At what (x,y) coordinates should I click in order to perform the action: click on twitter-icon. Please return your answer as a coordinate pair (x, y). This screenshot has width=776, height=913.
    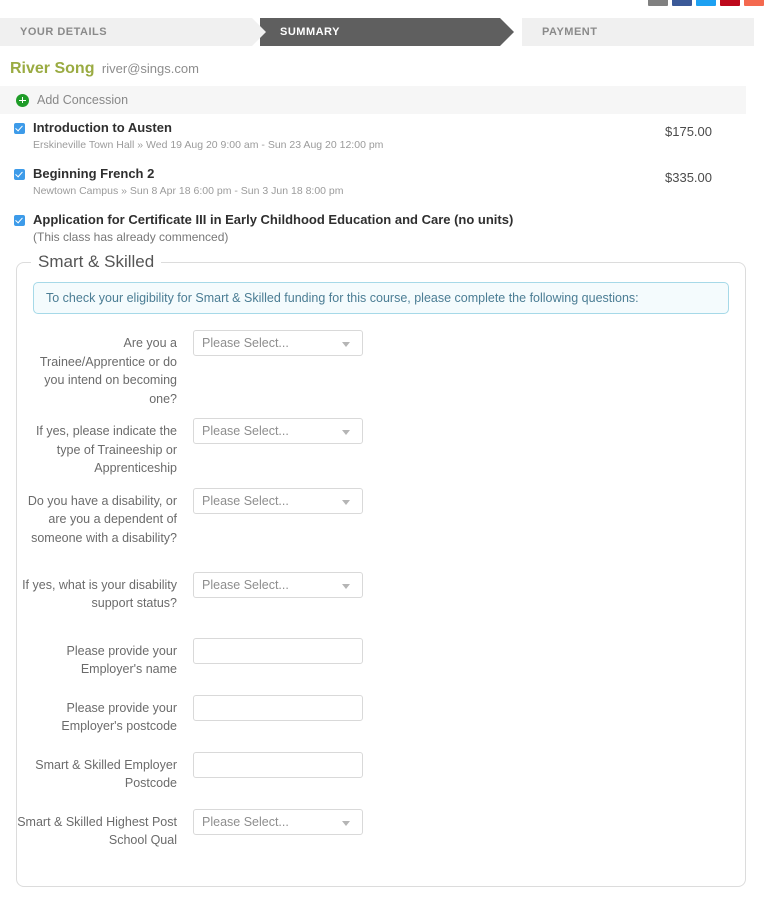
    Looking at the image, I should click on (706, 3).